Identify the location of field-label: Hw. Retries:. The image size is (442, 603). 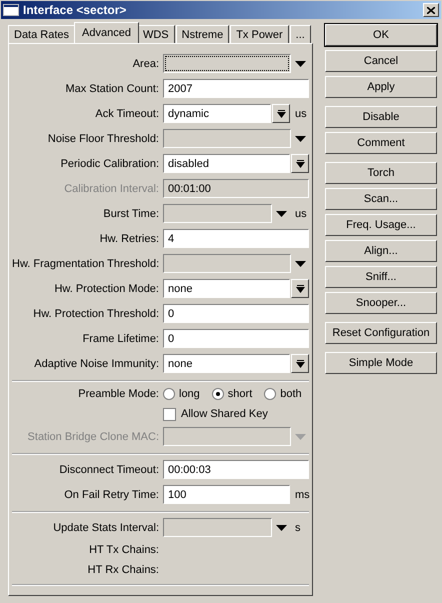
(128, 238).